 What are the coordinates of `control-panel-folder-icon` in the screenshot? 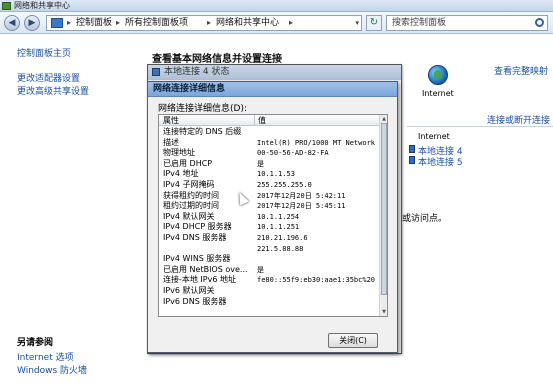 It's located at (57, 23).